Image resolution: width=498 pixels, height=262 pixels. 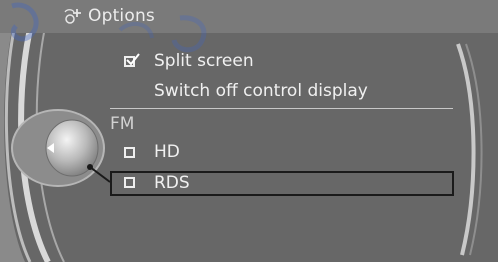 What do you see at coordinates (261, 91) in the screenshot?
I see `switch-off-display-label: Switch off control display` at bounding box center [261, 91].